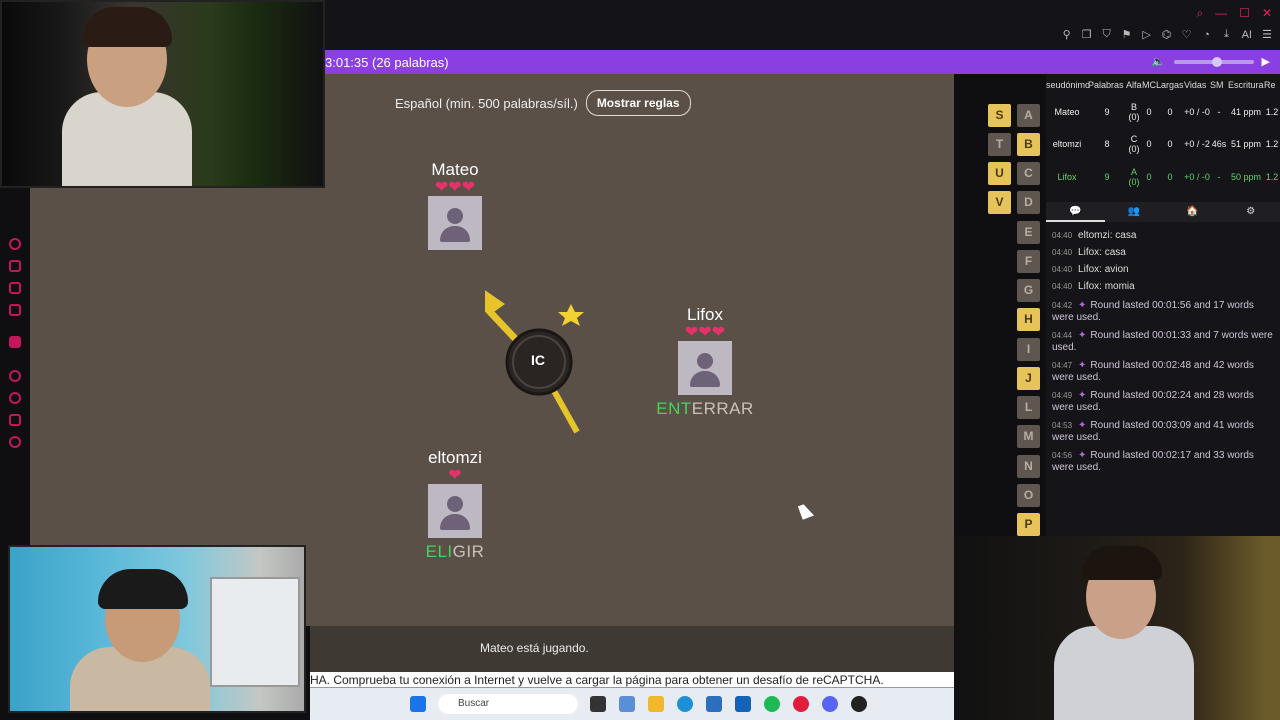  What do you see at coordinates (743, 704) in the screenshot?
I see `outlook-icon` at bounding box center [743, 704].